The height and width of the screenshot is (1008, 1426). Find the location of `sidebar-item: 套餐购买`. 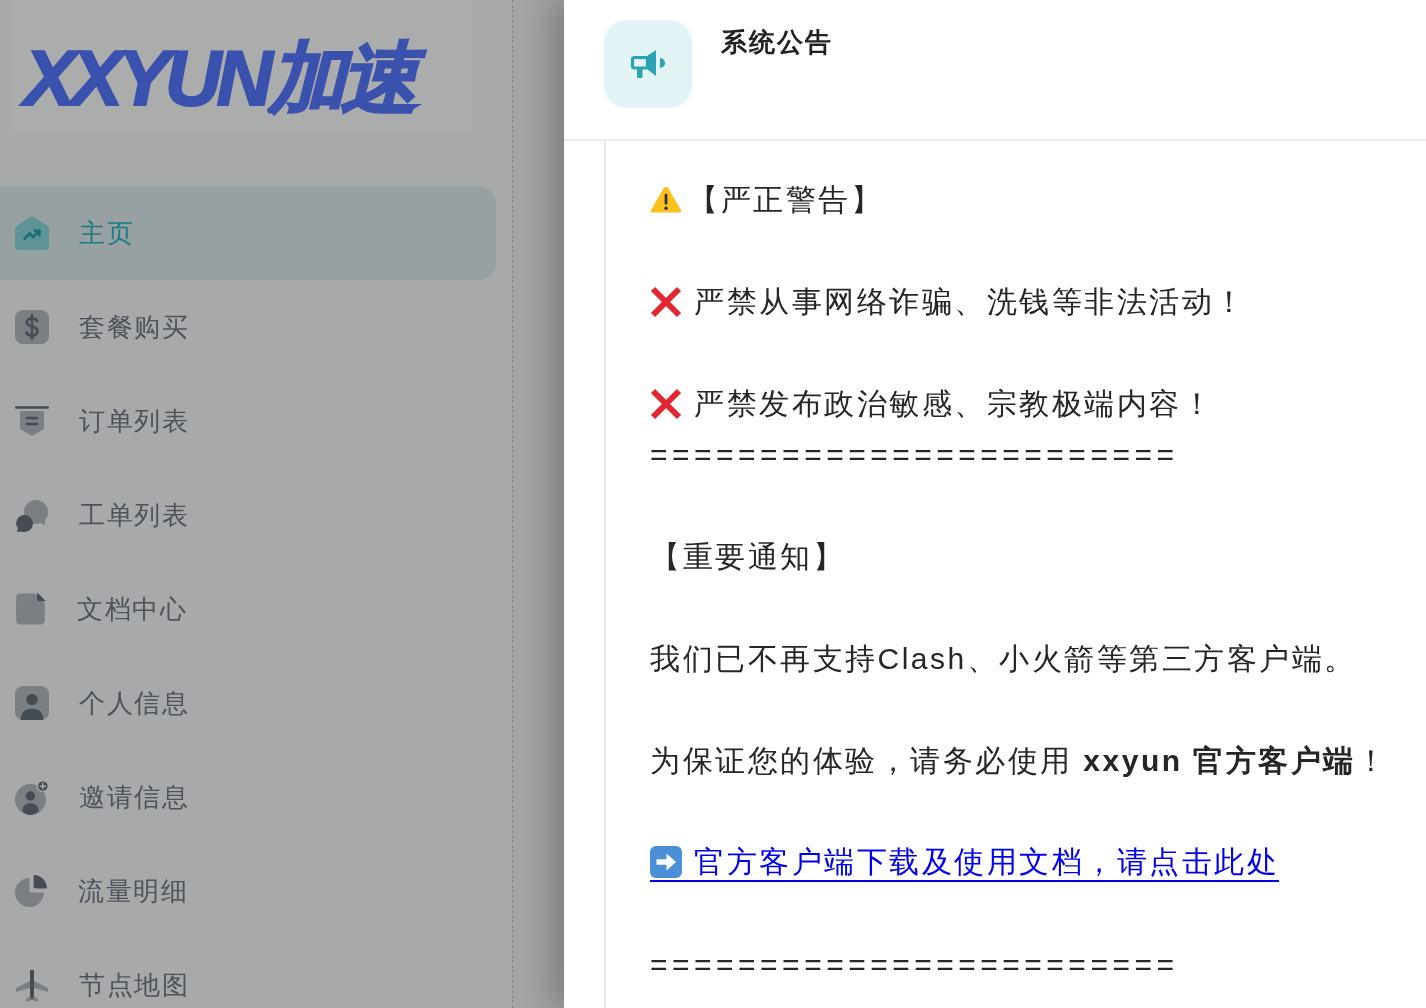

sidebar-item: 套餐购买 is located at coordinates (248, 327).